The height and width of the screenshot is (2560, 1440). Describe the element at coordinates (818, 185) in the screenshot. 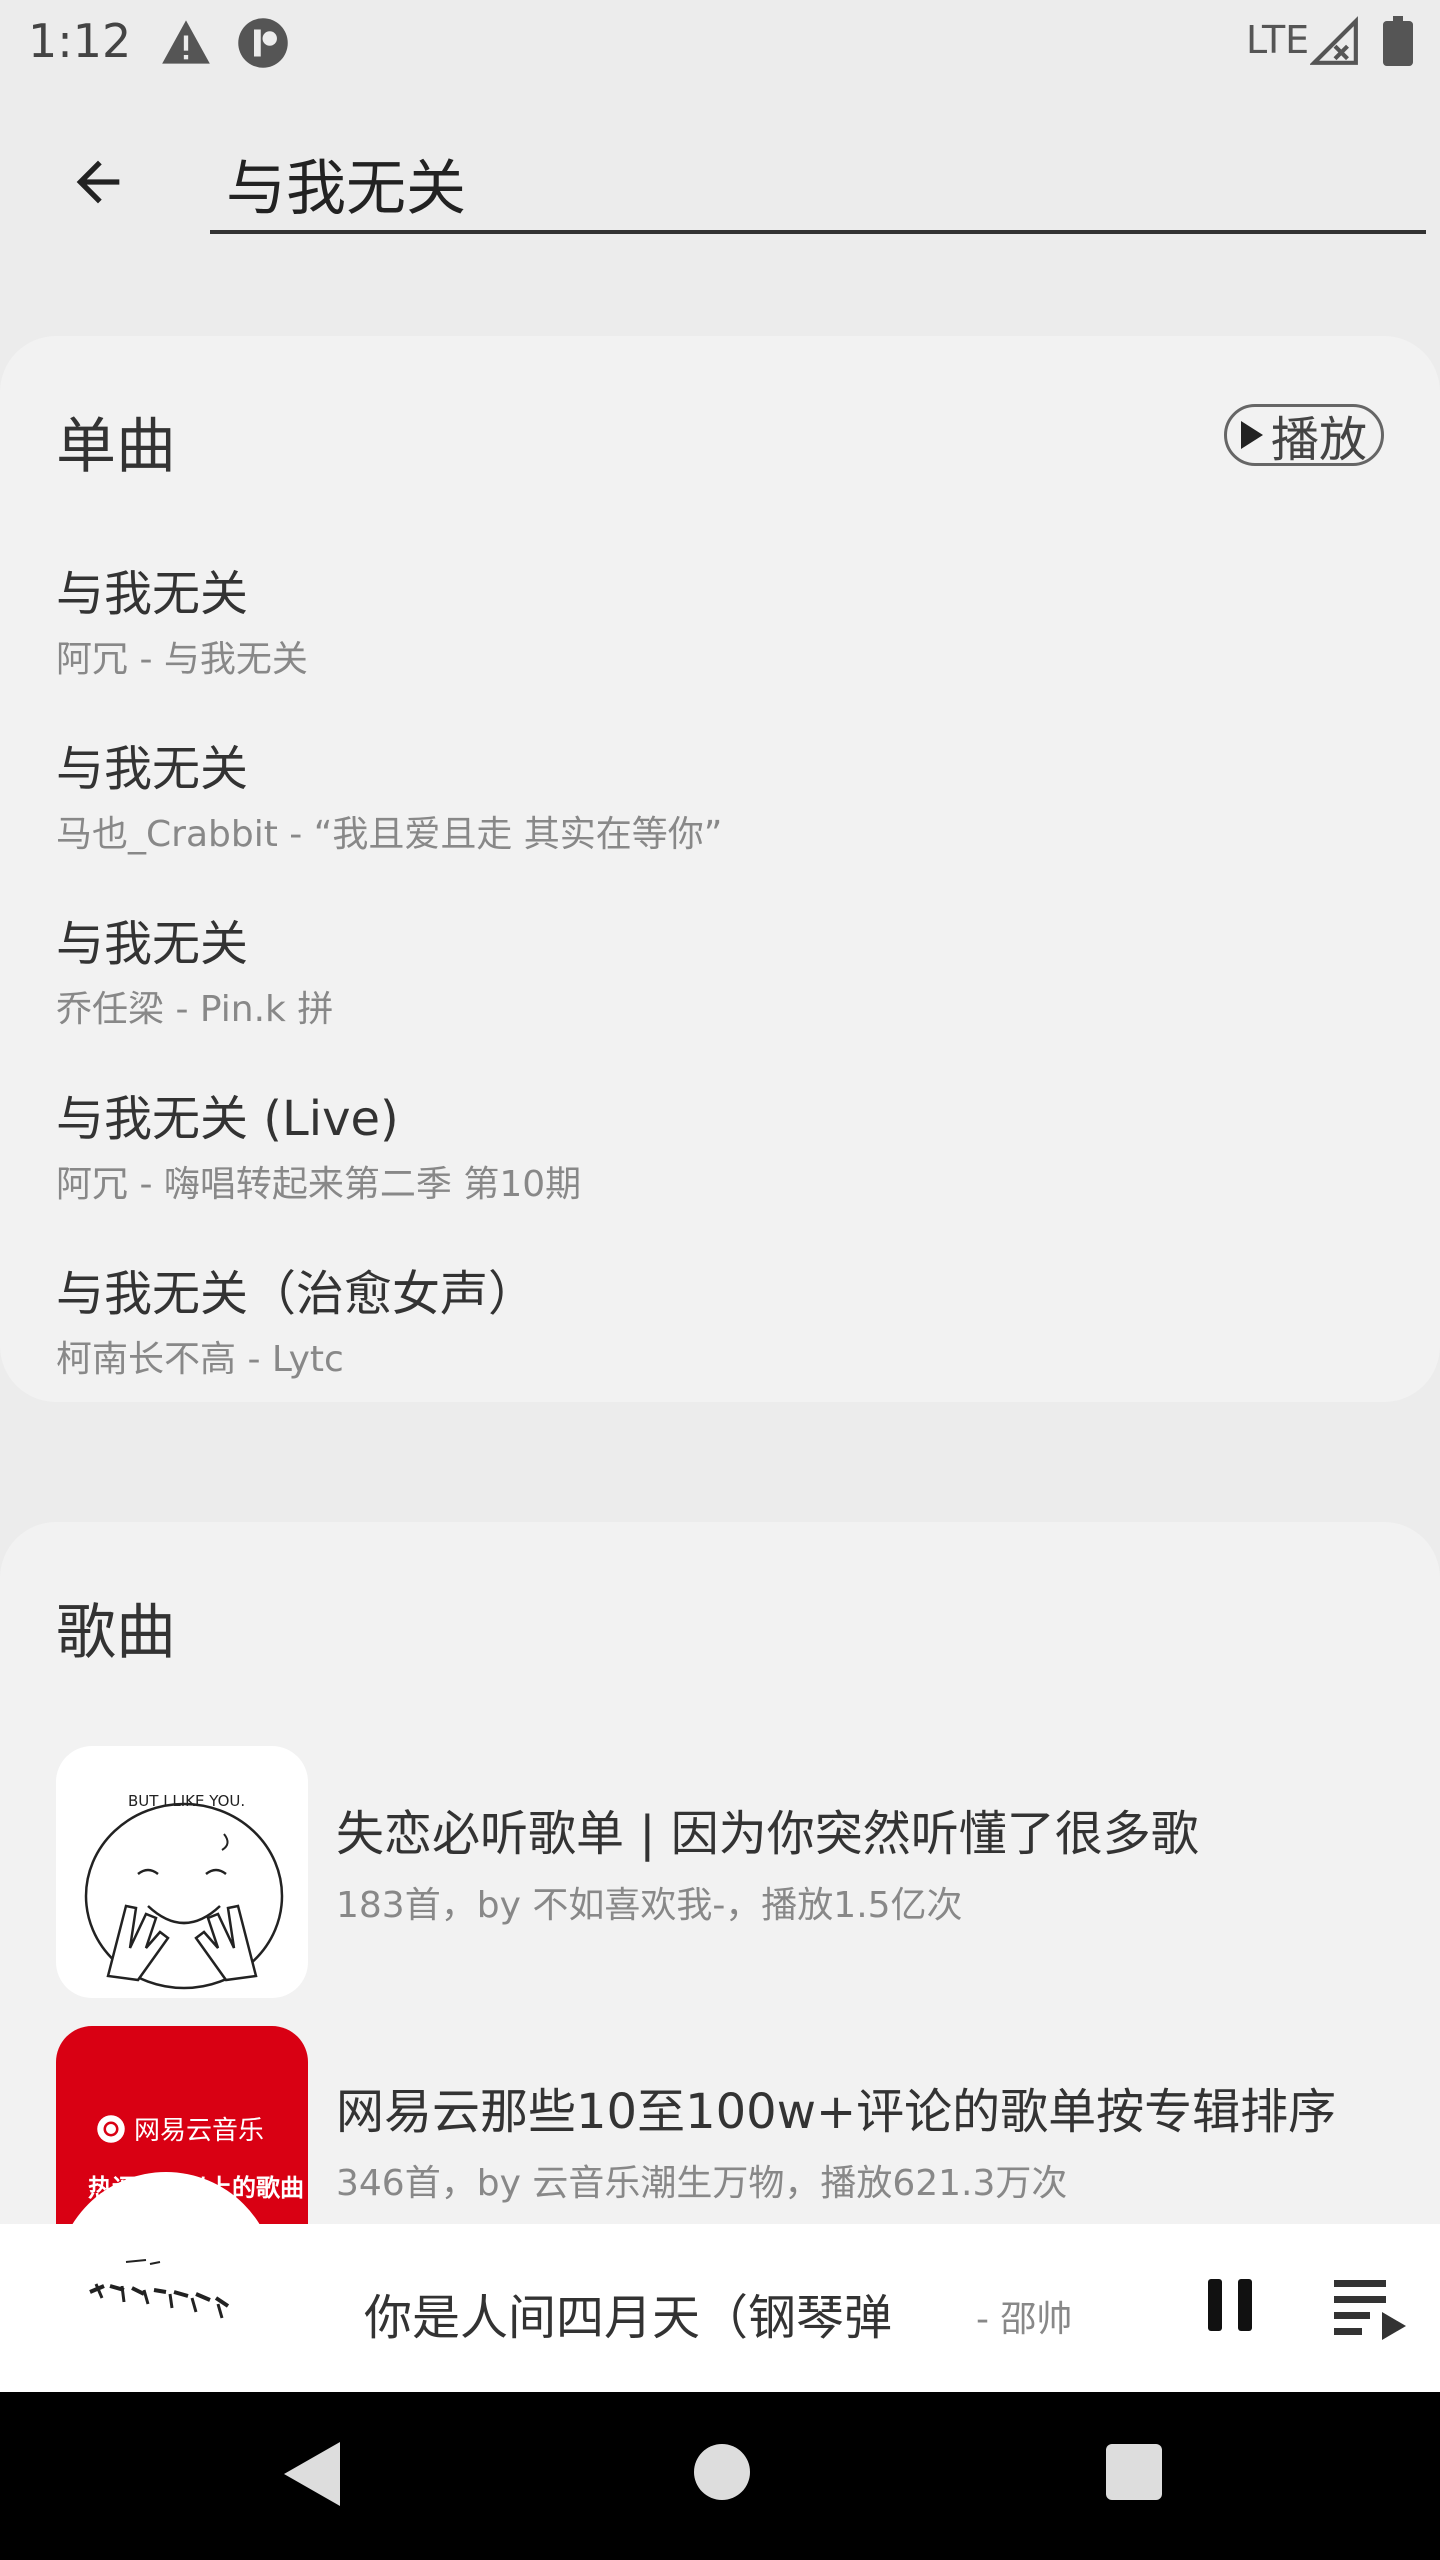

I see `search-input` at that location.